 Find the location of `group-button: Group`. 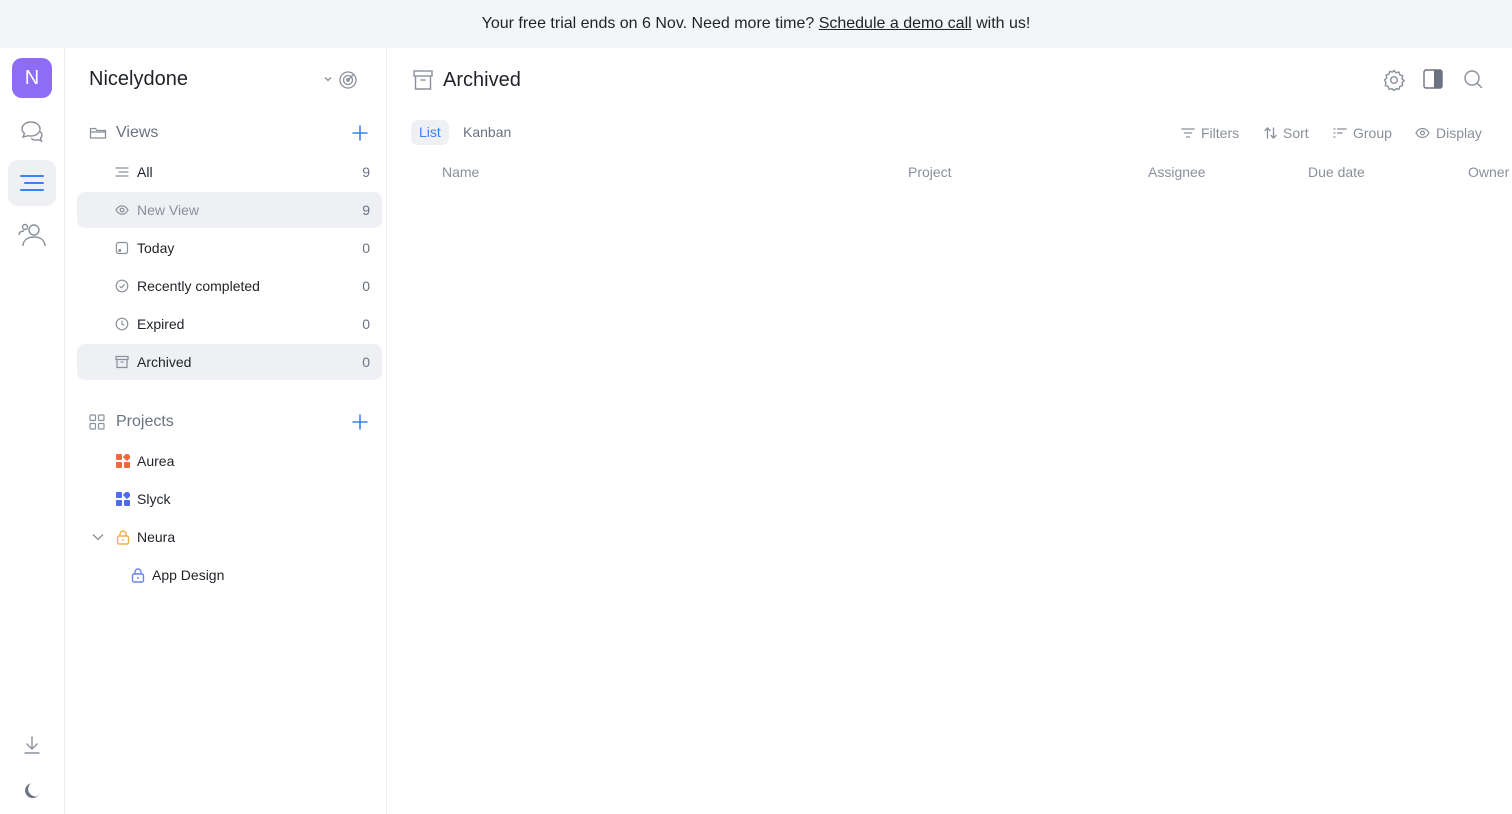

group-button: Group is located at coordinates (1362, 133).